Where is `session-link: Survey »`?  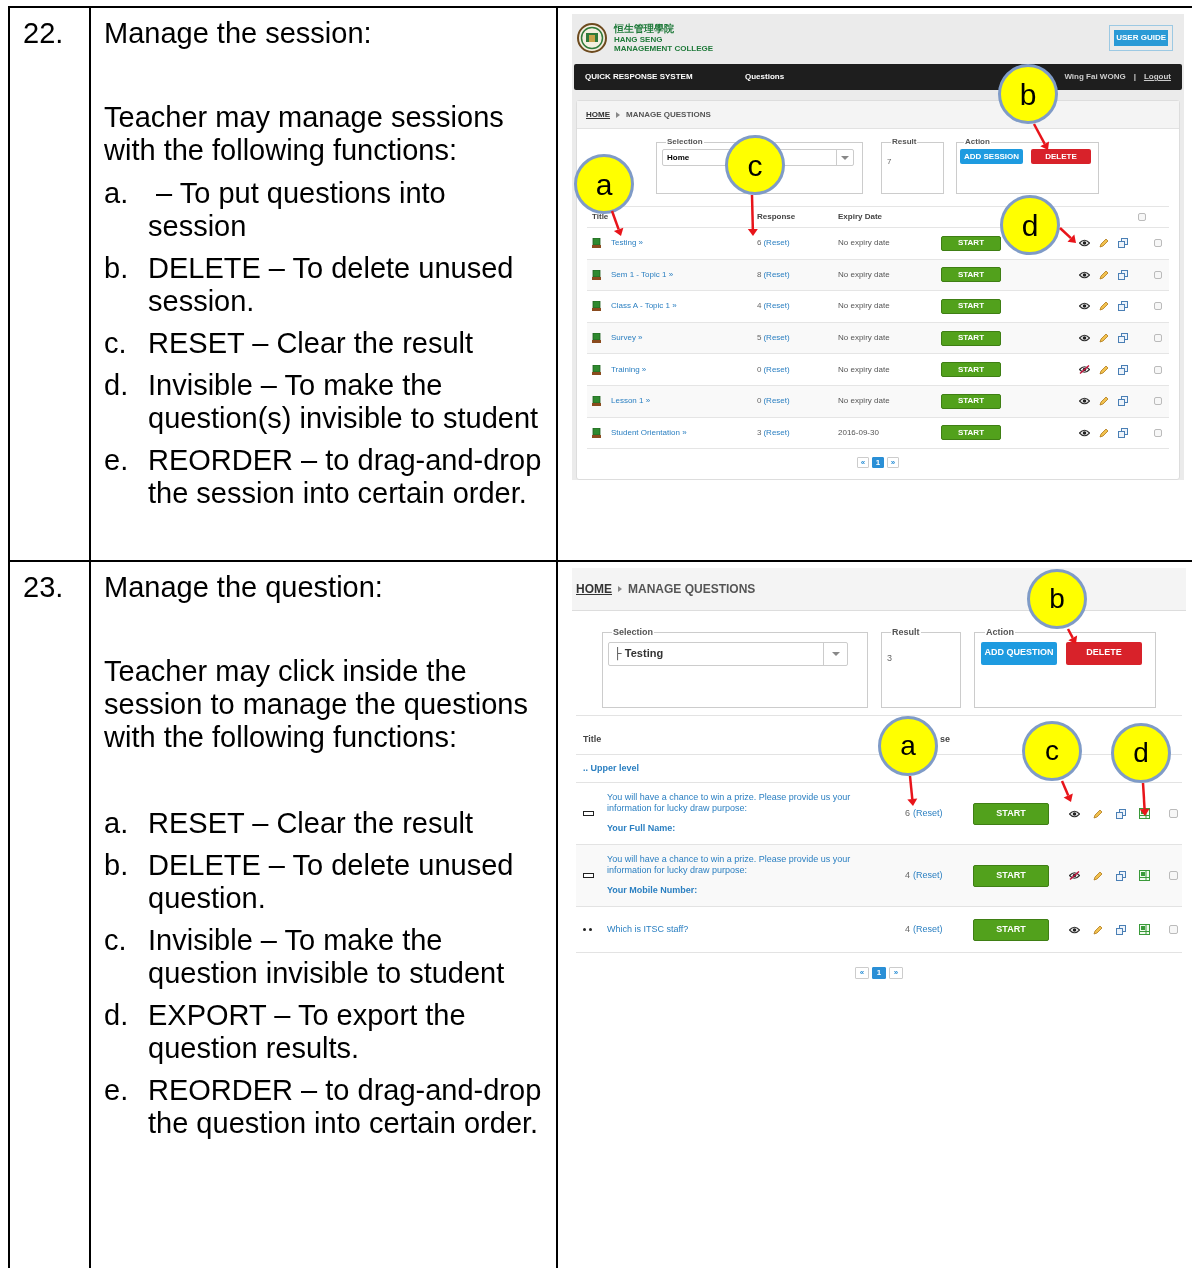 session-link: Survey » is located at coordinates (684, 338).